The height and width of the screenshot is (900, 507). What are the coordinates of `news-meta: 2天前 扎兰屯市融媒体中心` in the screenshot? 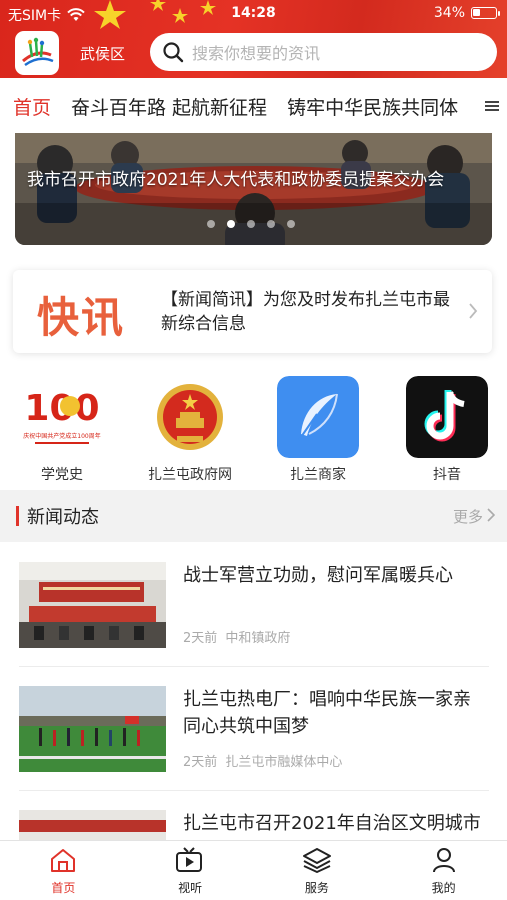 It's located at (262, 760).